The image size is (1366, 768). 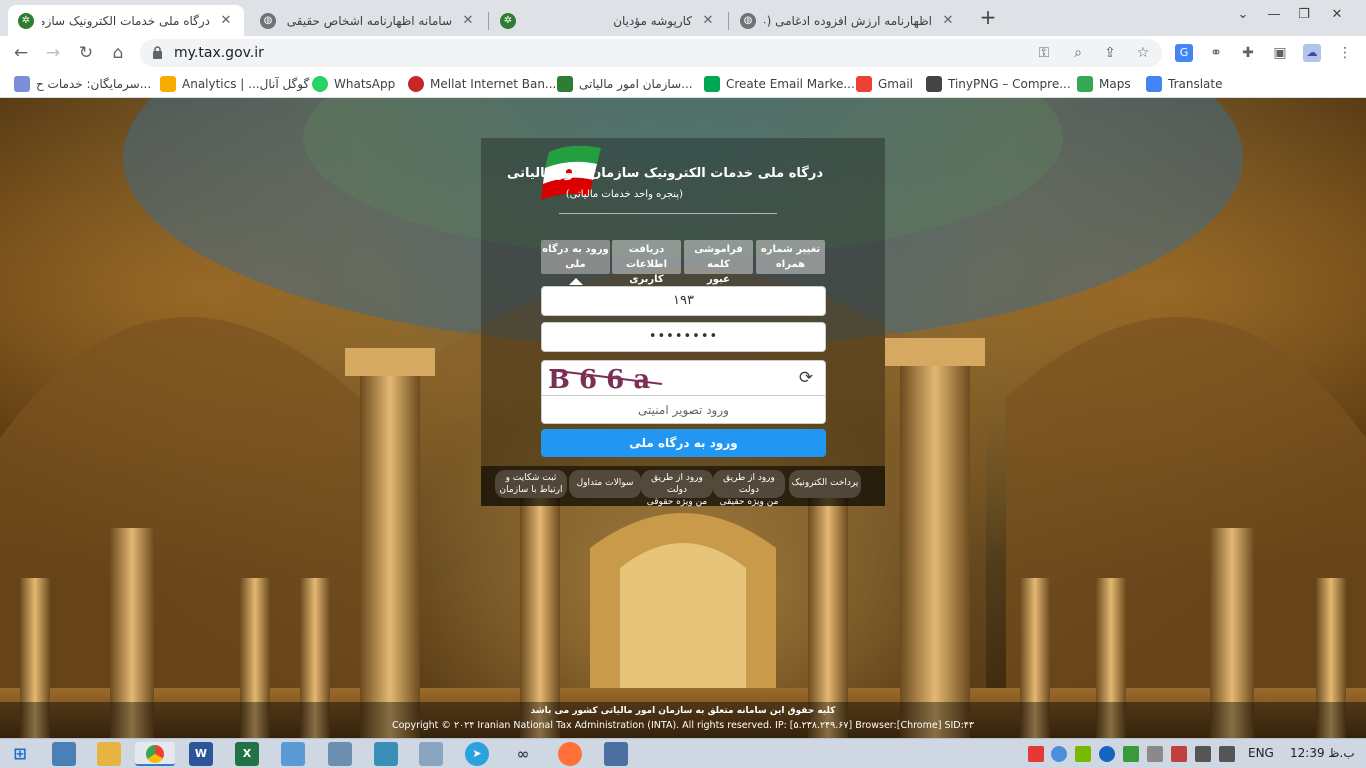 What do you see at coordinates (651, 53) in the screenshot?
I see `address-bar: my.tax.gov.ir ⚿ ⌕ ⇪ ☆` at bounding box center [651, 53].